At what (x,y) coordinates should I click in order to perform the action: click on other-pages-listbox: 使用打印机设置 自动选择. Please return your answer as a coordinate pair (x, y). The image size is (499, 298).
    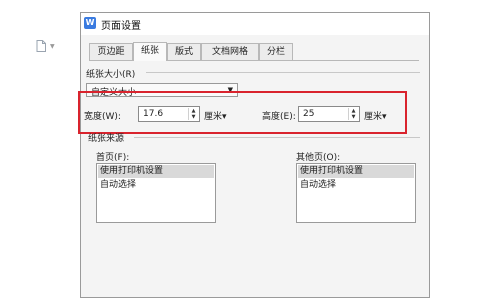
    Looking at the image, I should click on (356, 193).